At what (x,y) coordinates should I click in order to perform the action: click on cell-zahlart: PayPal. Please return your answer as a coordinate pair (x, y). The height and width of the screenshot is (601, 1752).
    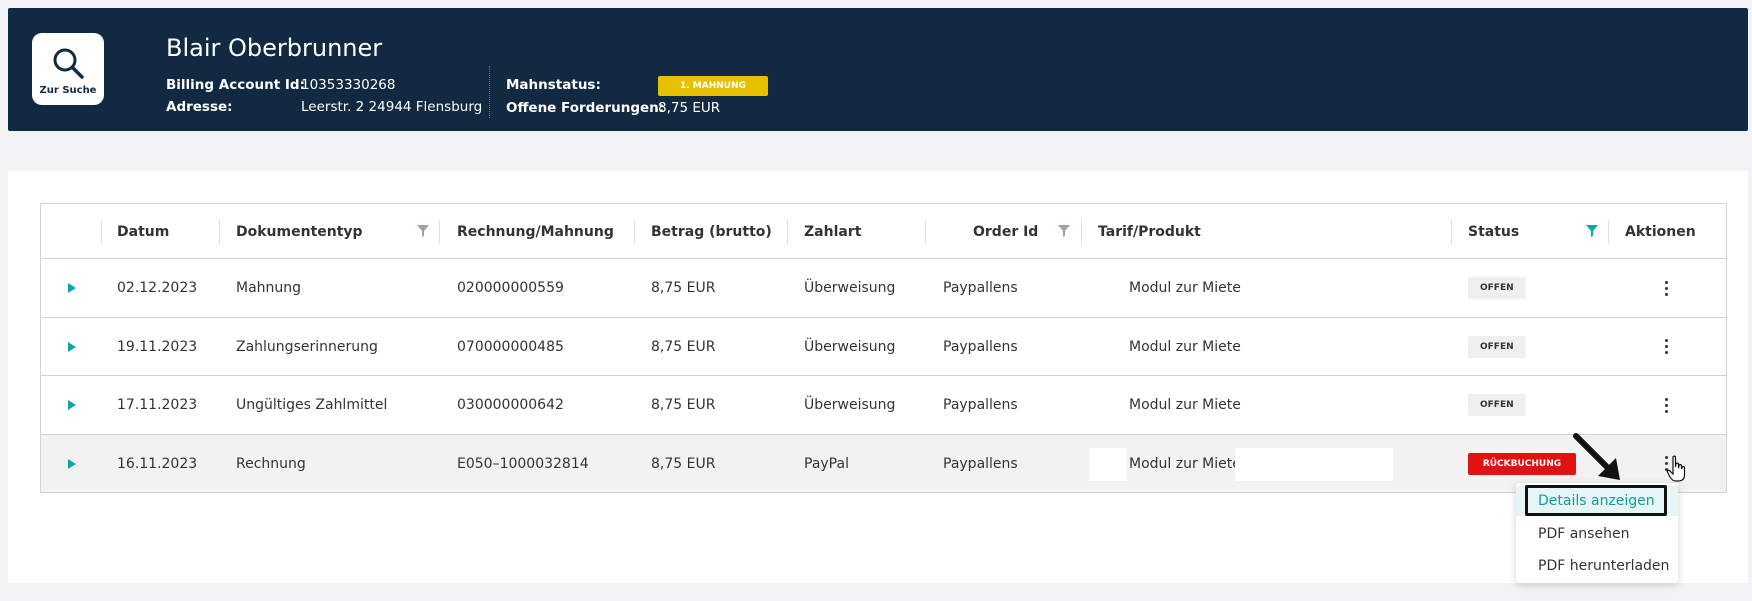
    Looking at the image, I should click on (826, 463).